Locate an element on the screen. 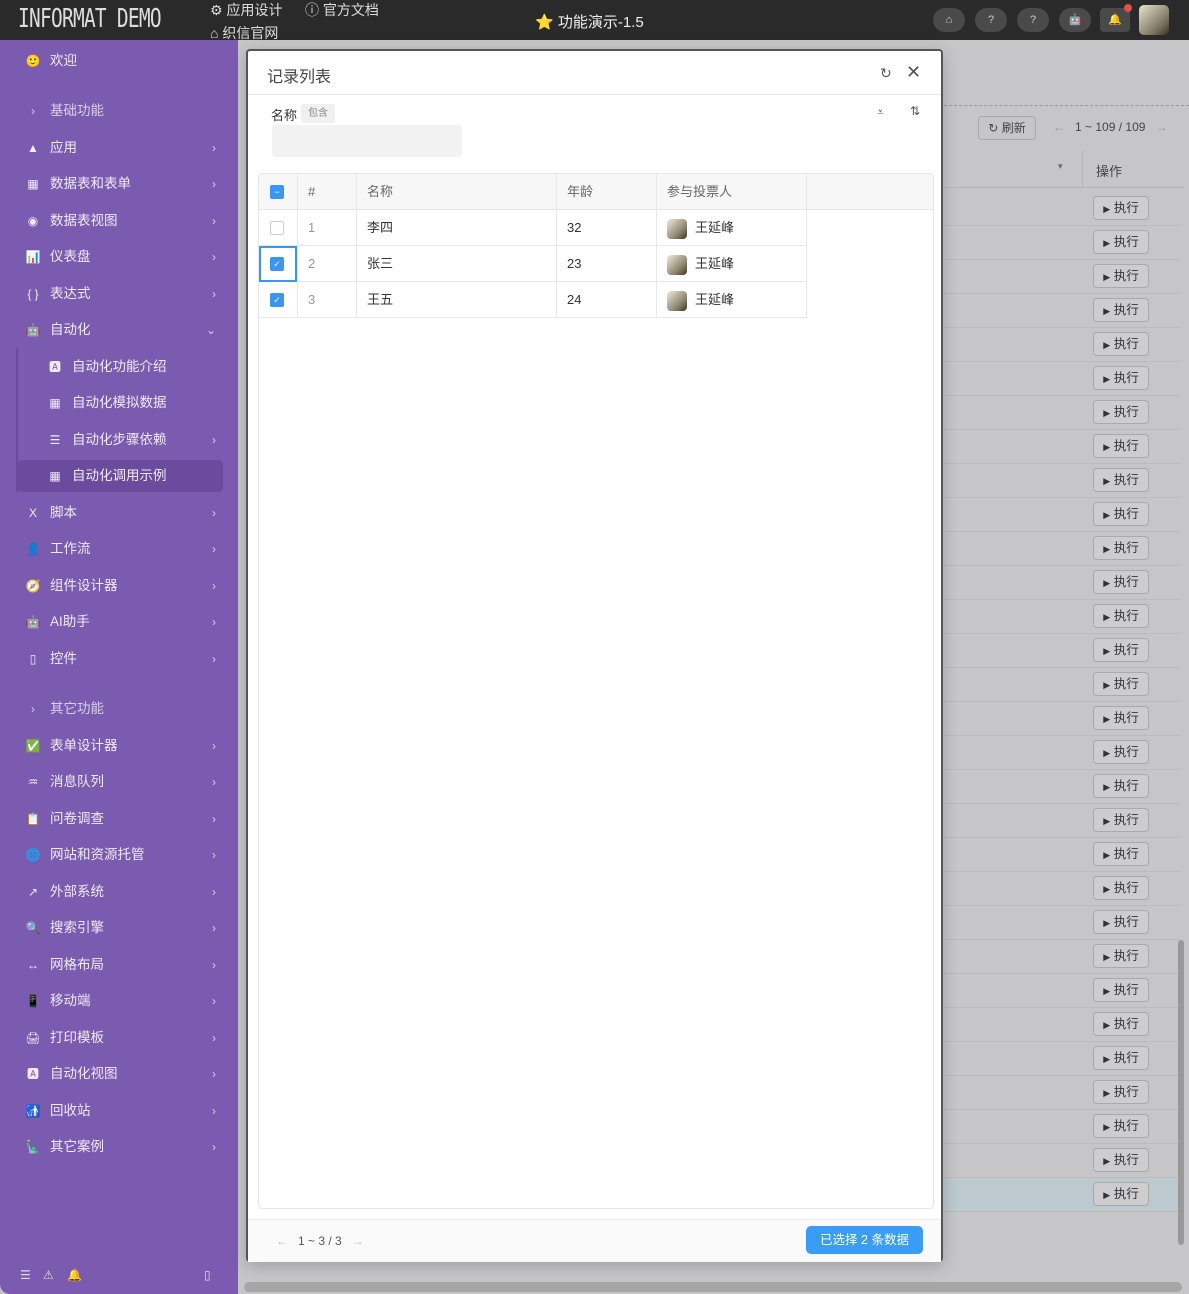 This screenshot has height=1294, width=1189. sidebar-item: › 基础功能 is located at coordinates (119, 111).